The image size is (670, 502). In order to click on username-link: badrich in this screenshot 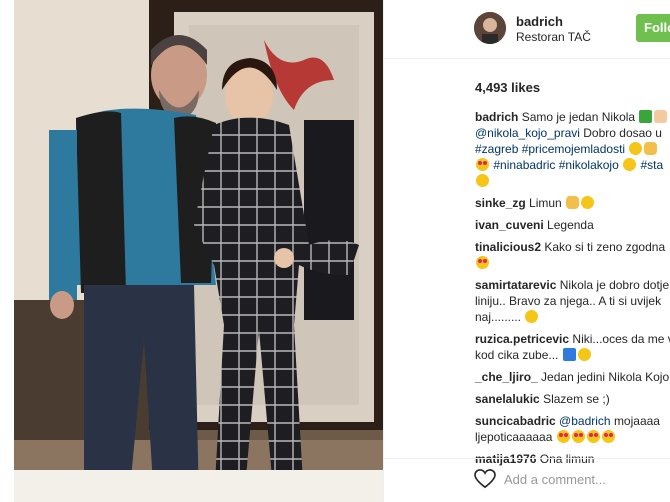, I will do `click(539, 21)`.